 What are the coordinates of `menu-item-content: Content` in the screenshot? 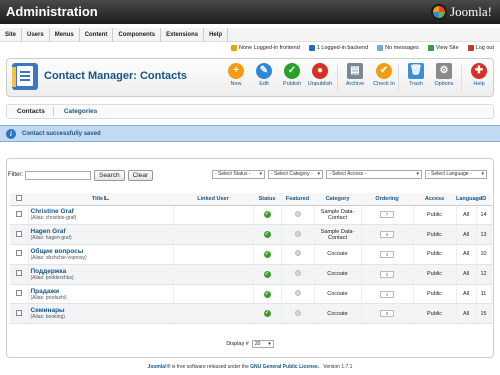 It's located at (97, 34).